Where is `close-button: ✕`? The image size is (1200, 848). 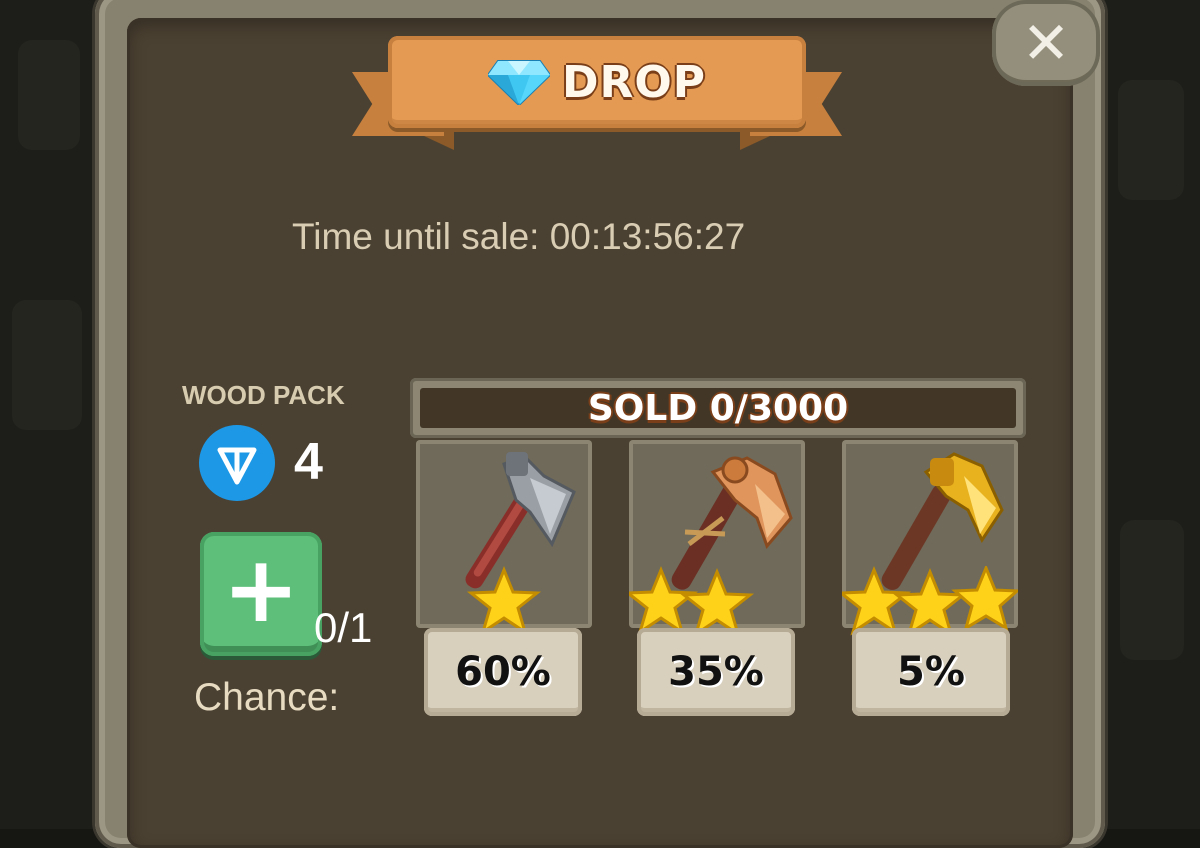
close-button: ✕ is located at coordinates (1046, 43).